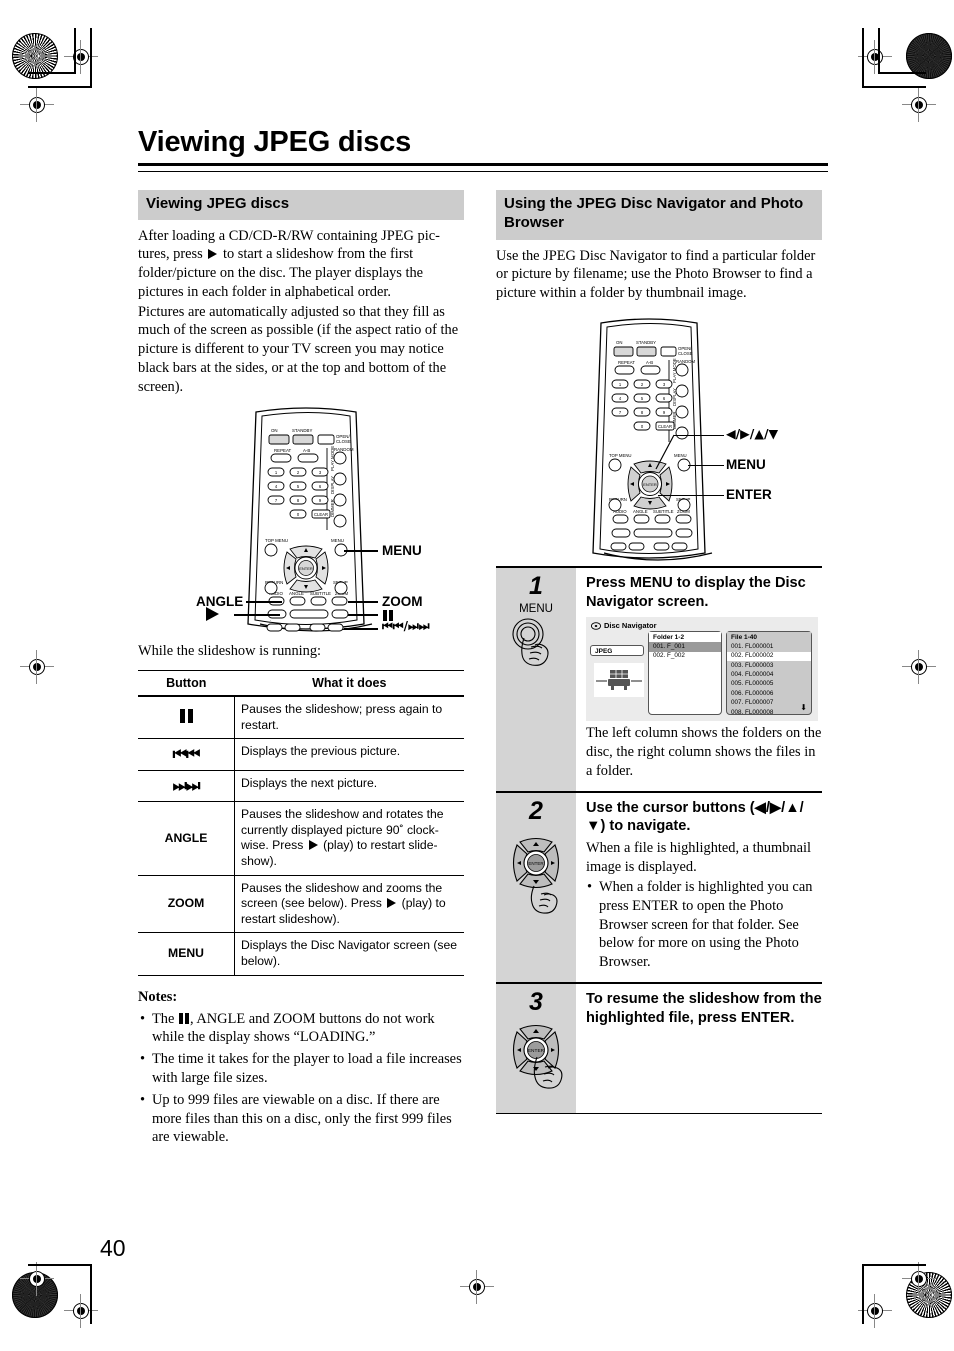 This screenshot has height=1351, width=954. Describe the element at coordinates (213, 254) in the screenshot. I see `play-icon` at that location.